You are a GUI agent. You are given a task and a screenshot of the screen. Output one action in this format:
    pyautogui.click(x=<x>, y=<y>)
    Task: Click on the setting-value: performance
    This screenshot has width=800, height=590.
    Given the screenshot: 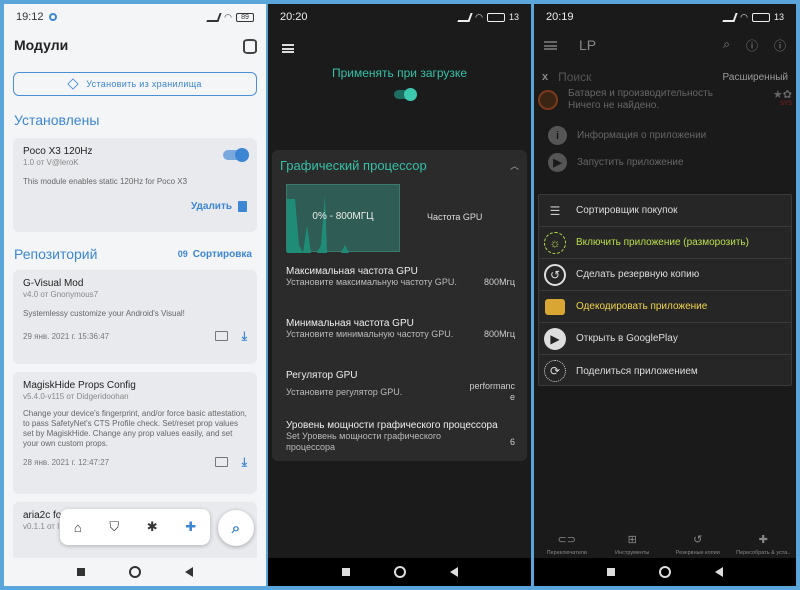 What is the action you would take?
    pyautogui.click(x=492, y=391)
    